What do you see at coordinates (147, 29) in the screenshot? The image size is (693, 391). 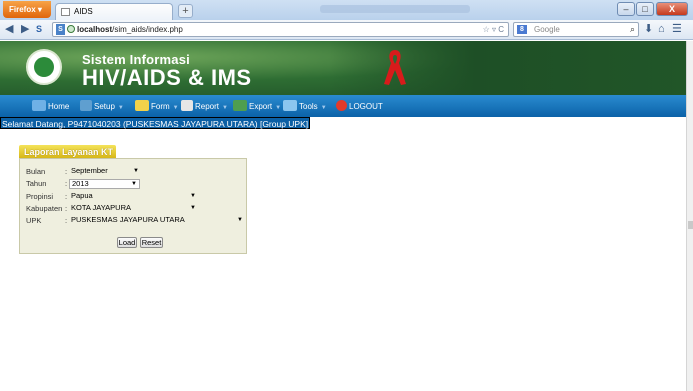 I see `url-path: /sim_aids/index.php` at bounding box center [147, 29].